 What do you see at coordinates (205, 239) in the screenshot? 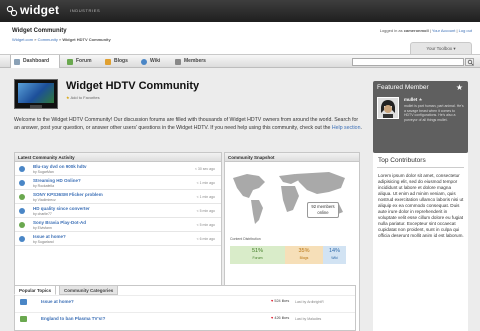
I see `activity-time: < 6 min ago` at bounding box center [205, 239].